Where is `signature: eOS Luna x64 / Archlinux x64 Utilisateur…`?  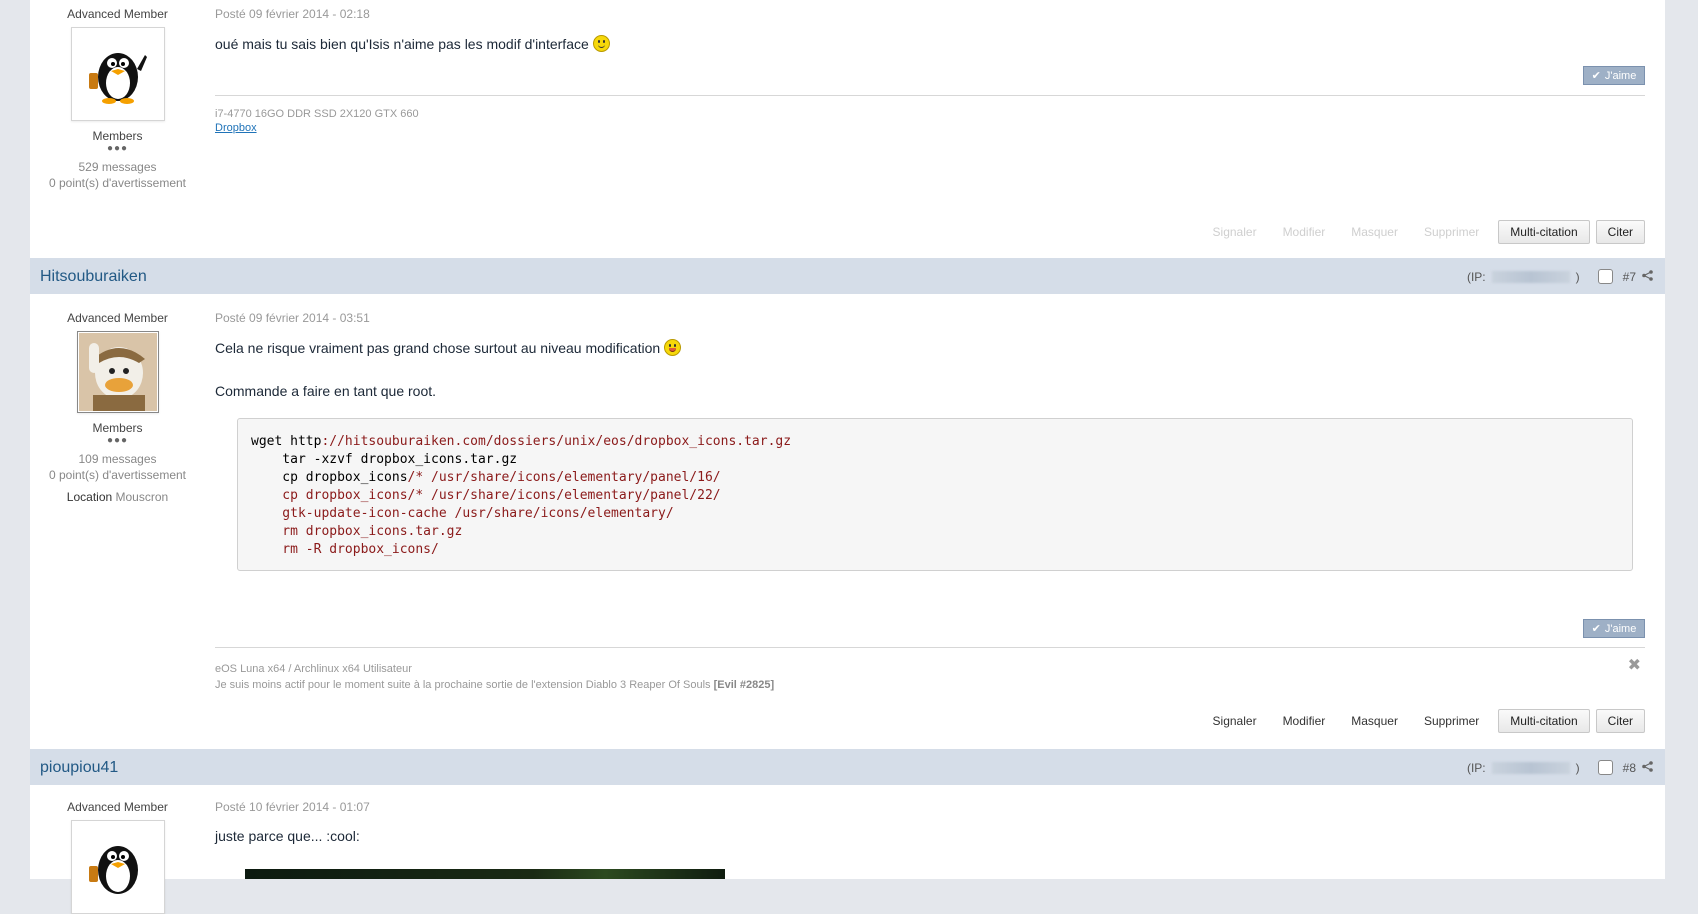
signature: eOS Luna x64 / Archlinux x64 Utilisateur… is located at coordinates (494, 677).